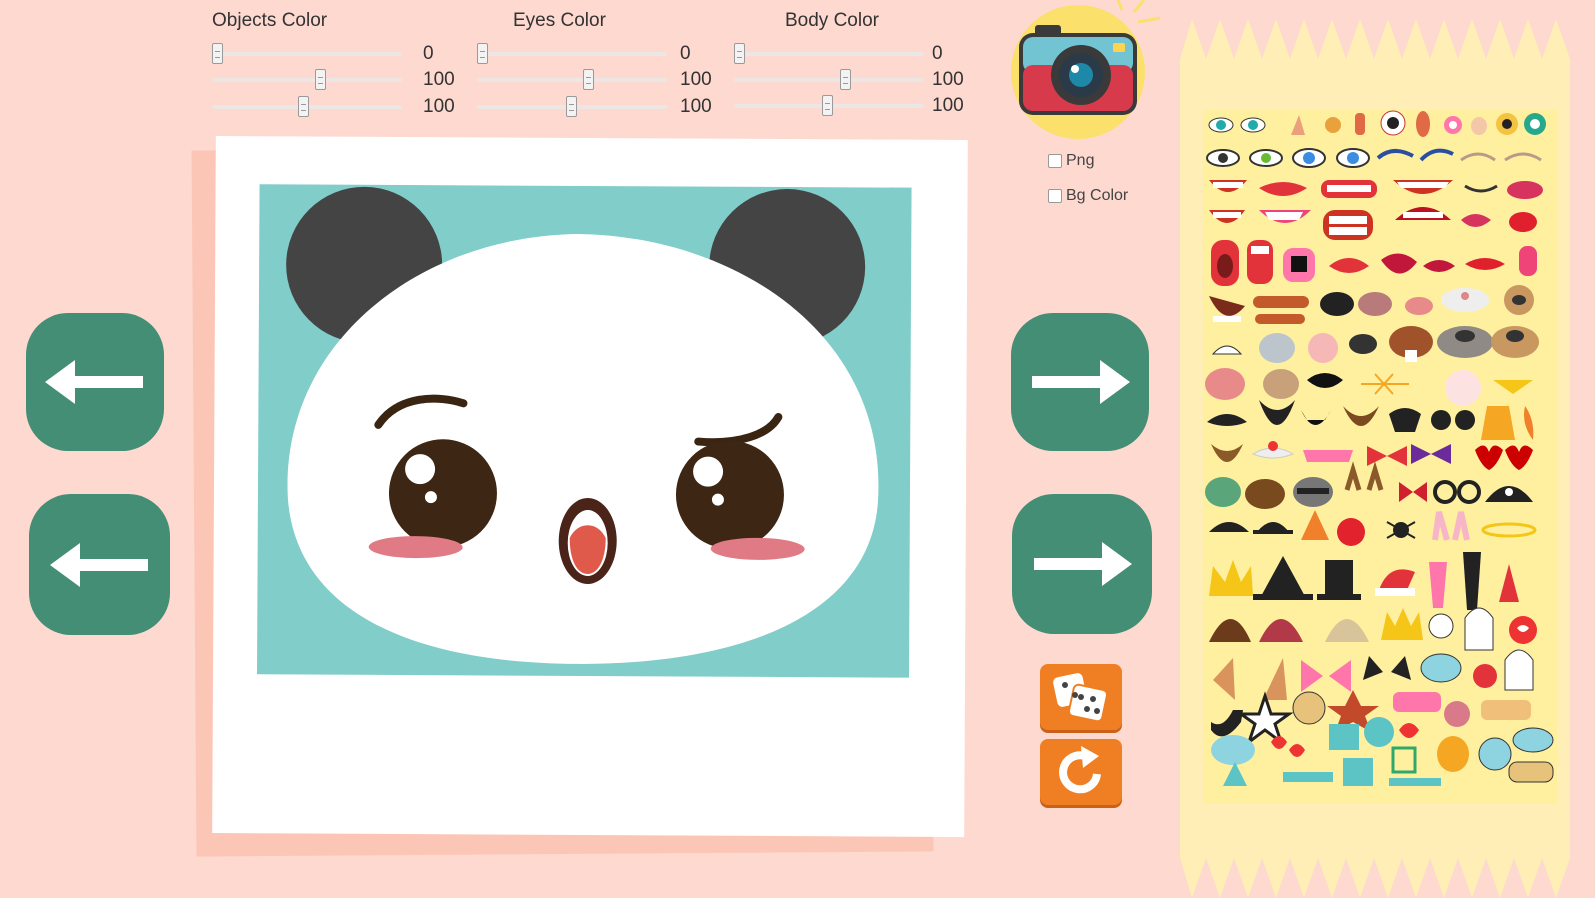  Describe the element at coordinates (602, 106) in the screenshot. I see `eyes-slider-3: 100` at that location.